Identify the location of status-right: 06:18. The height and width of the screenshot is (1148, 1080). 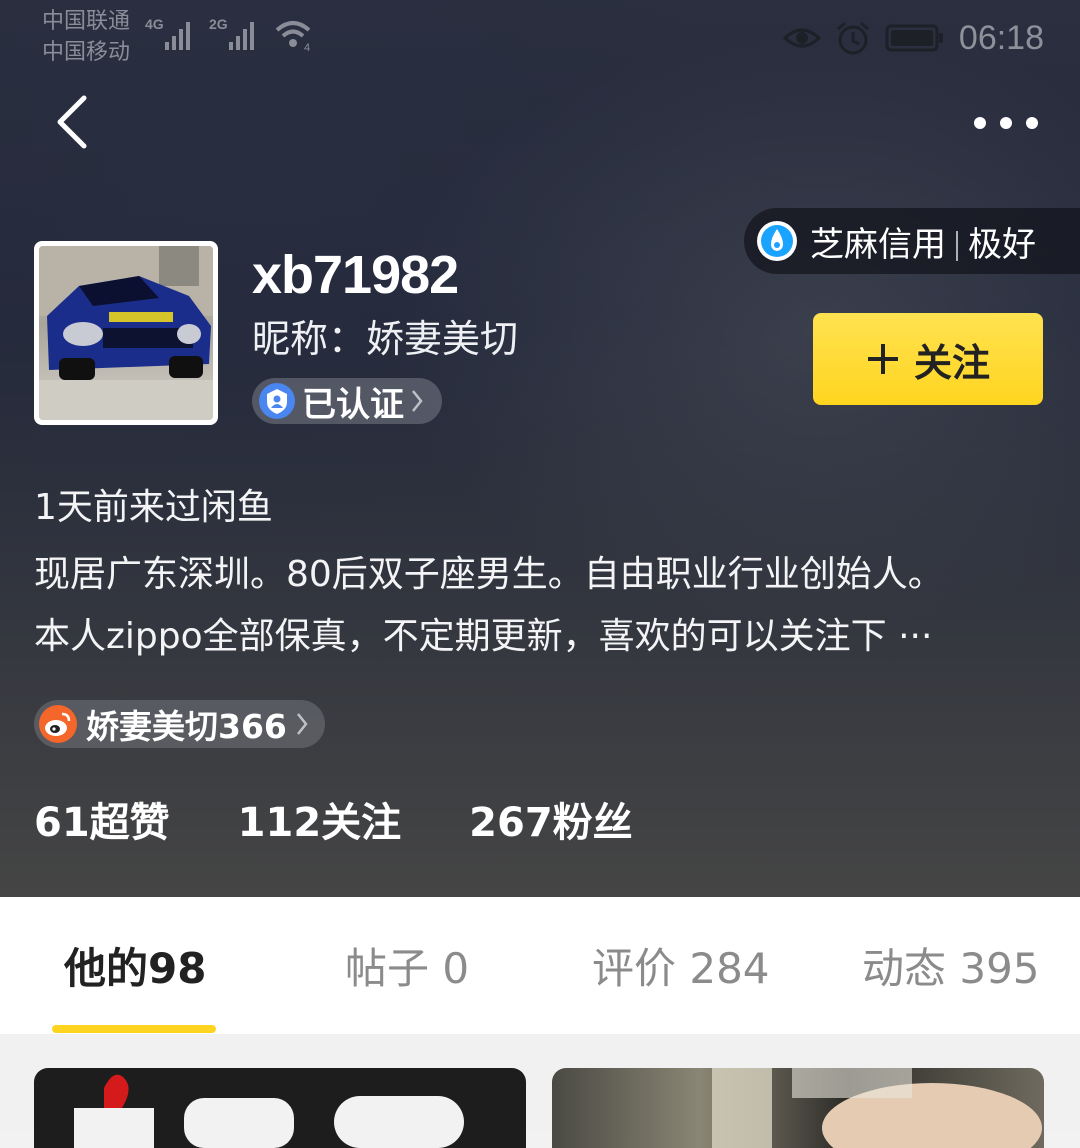
(913, 38).